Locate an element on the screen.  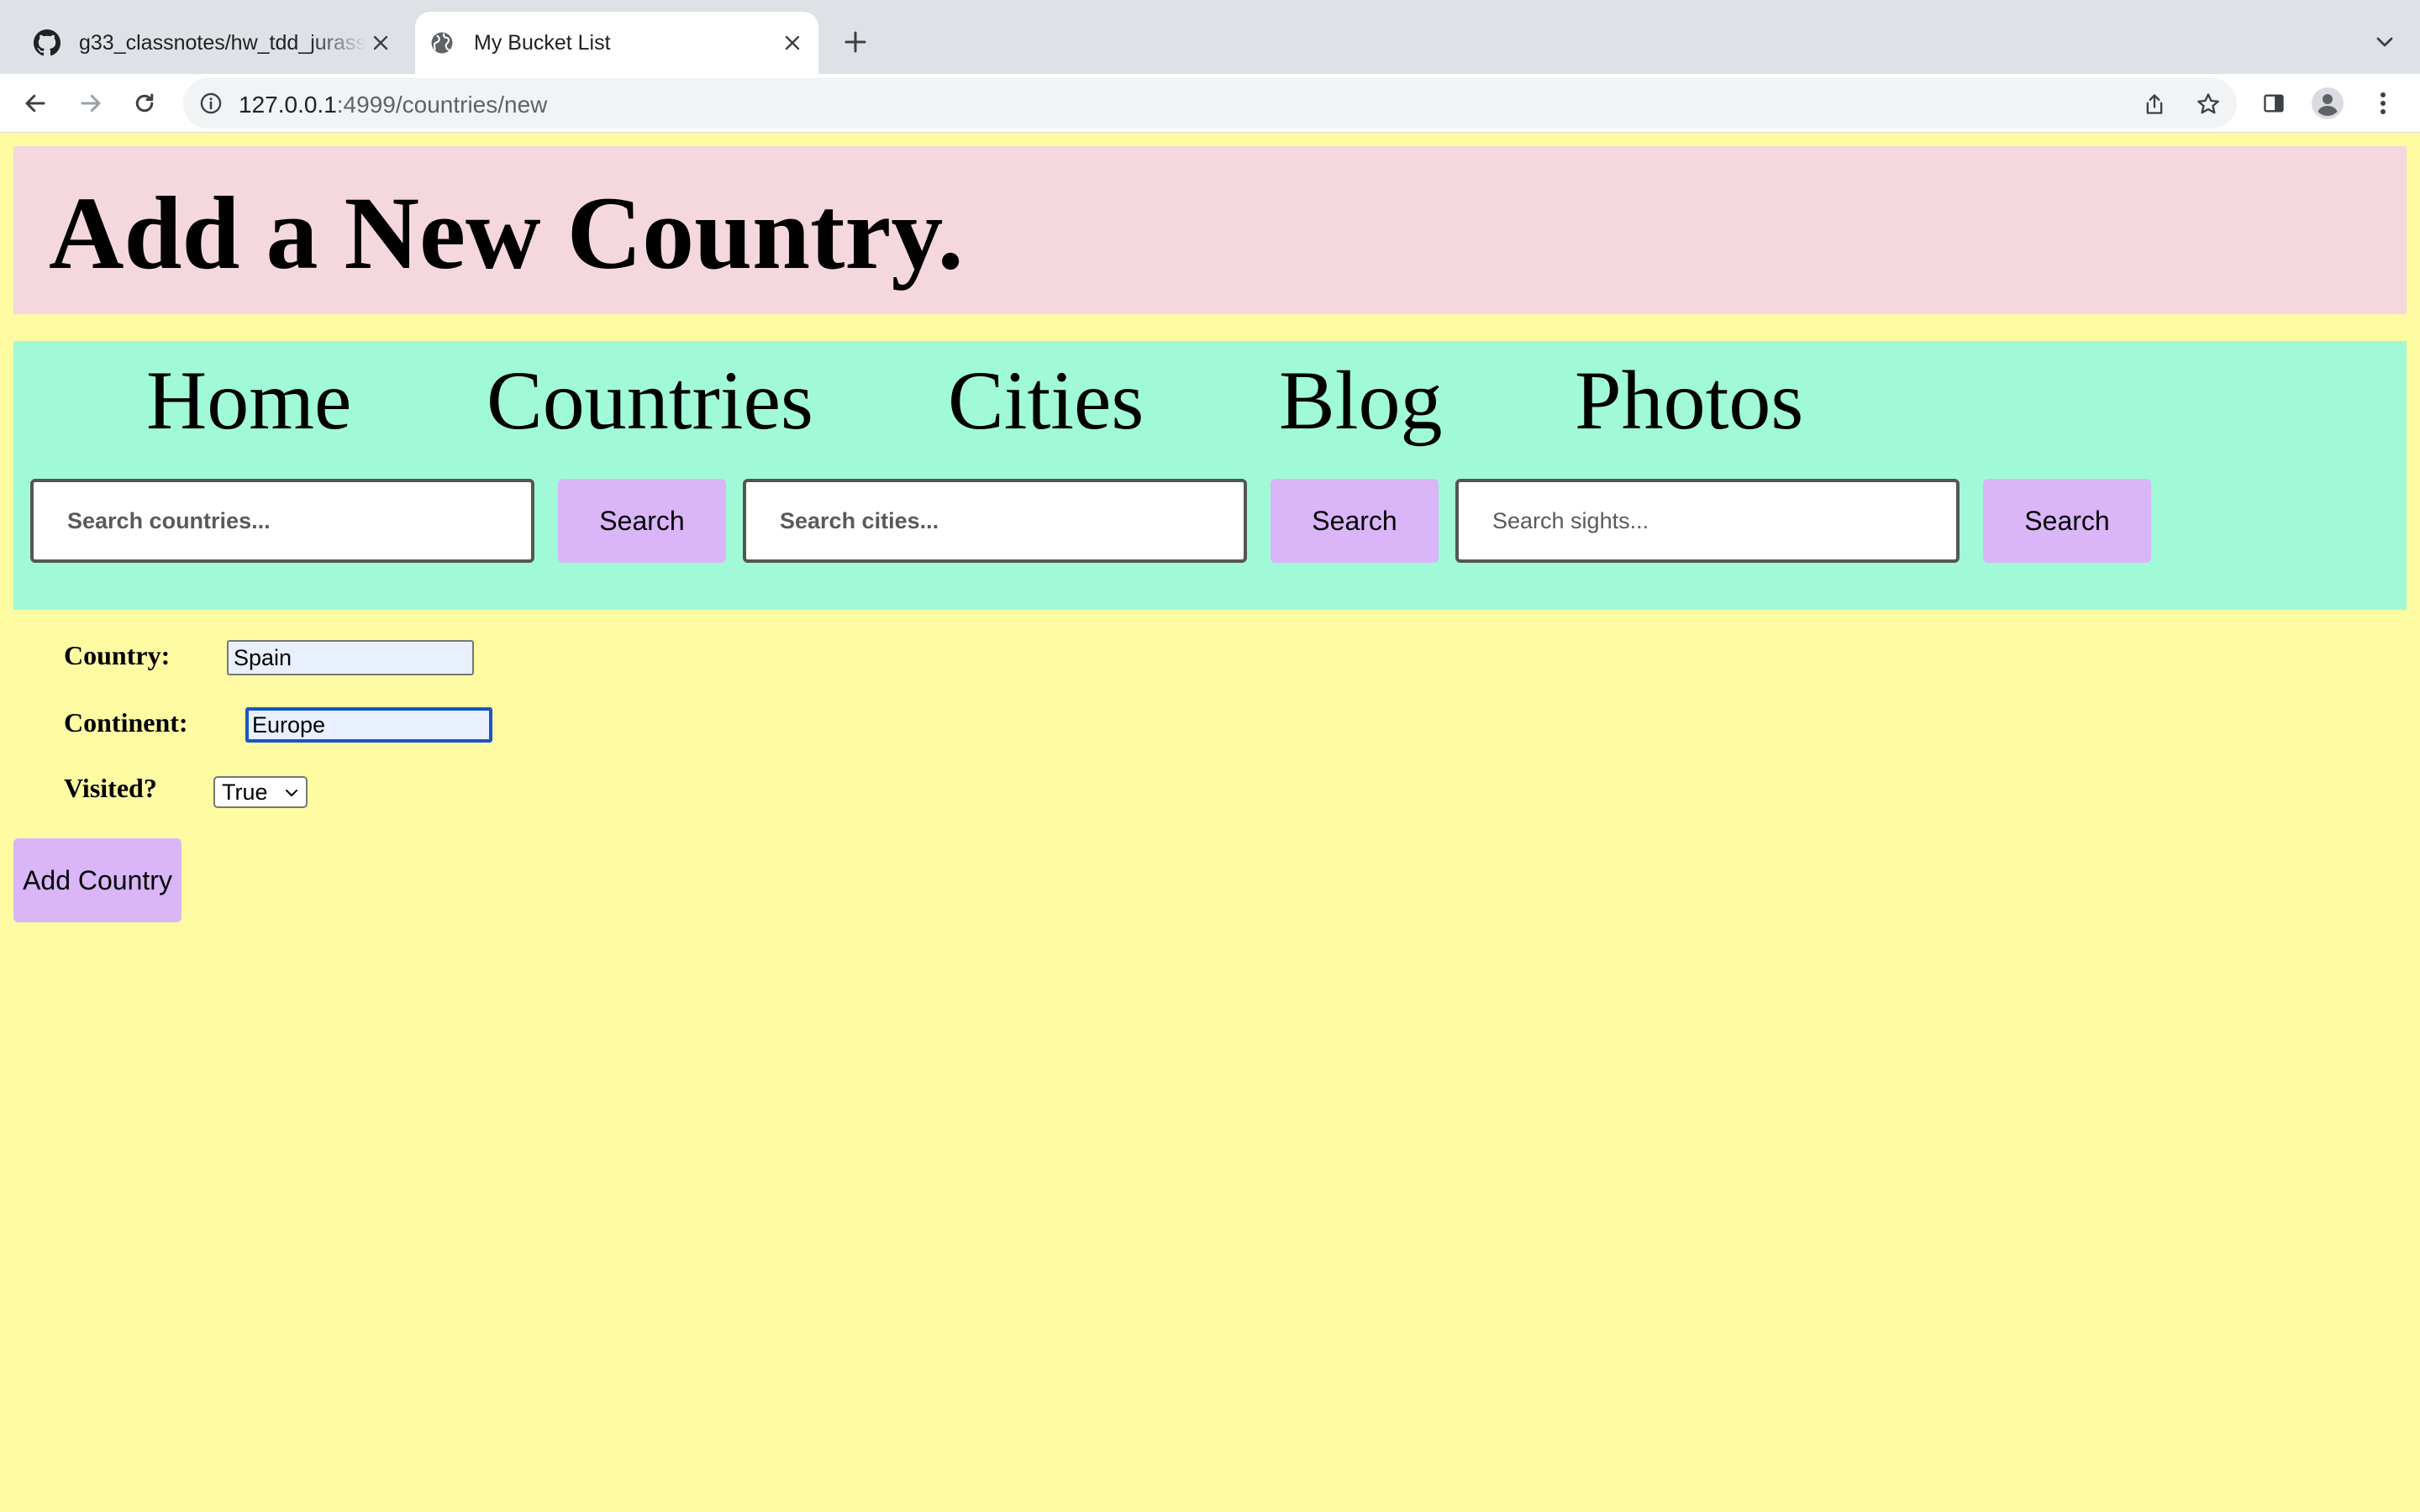
address-bar: 127.0.0.1:4999/countries/new is located at coordinates (1210, 103).